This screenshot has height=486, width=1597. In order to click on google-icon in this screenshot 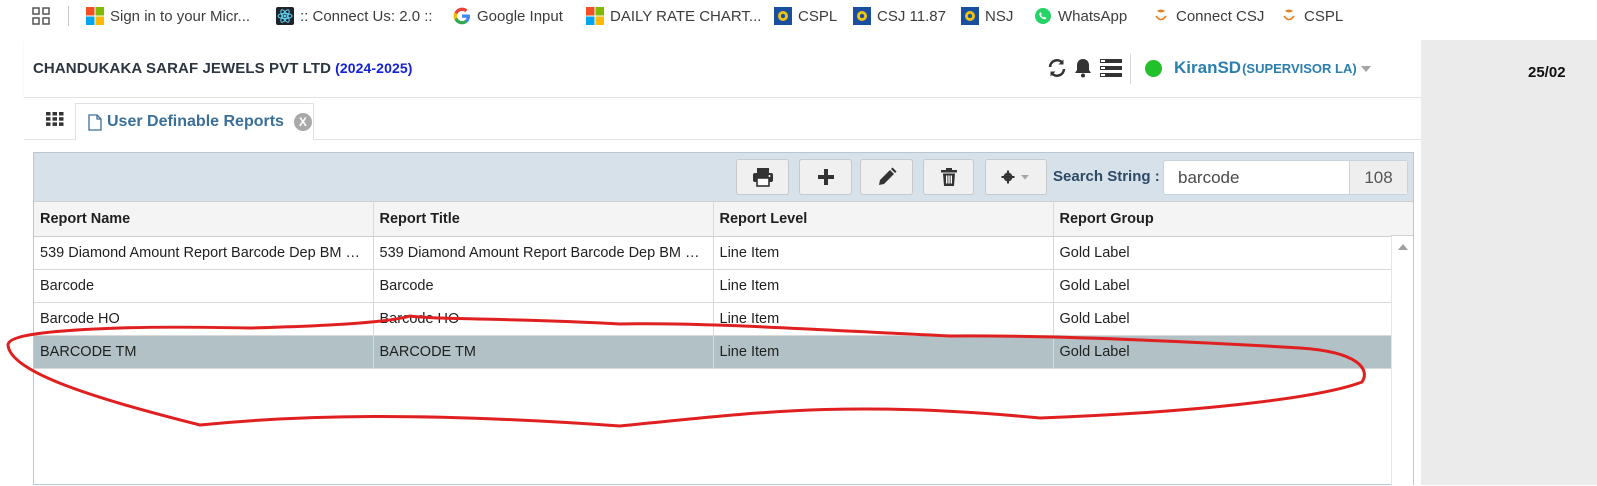, I will do `click(461, 16)`.